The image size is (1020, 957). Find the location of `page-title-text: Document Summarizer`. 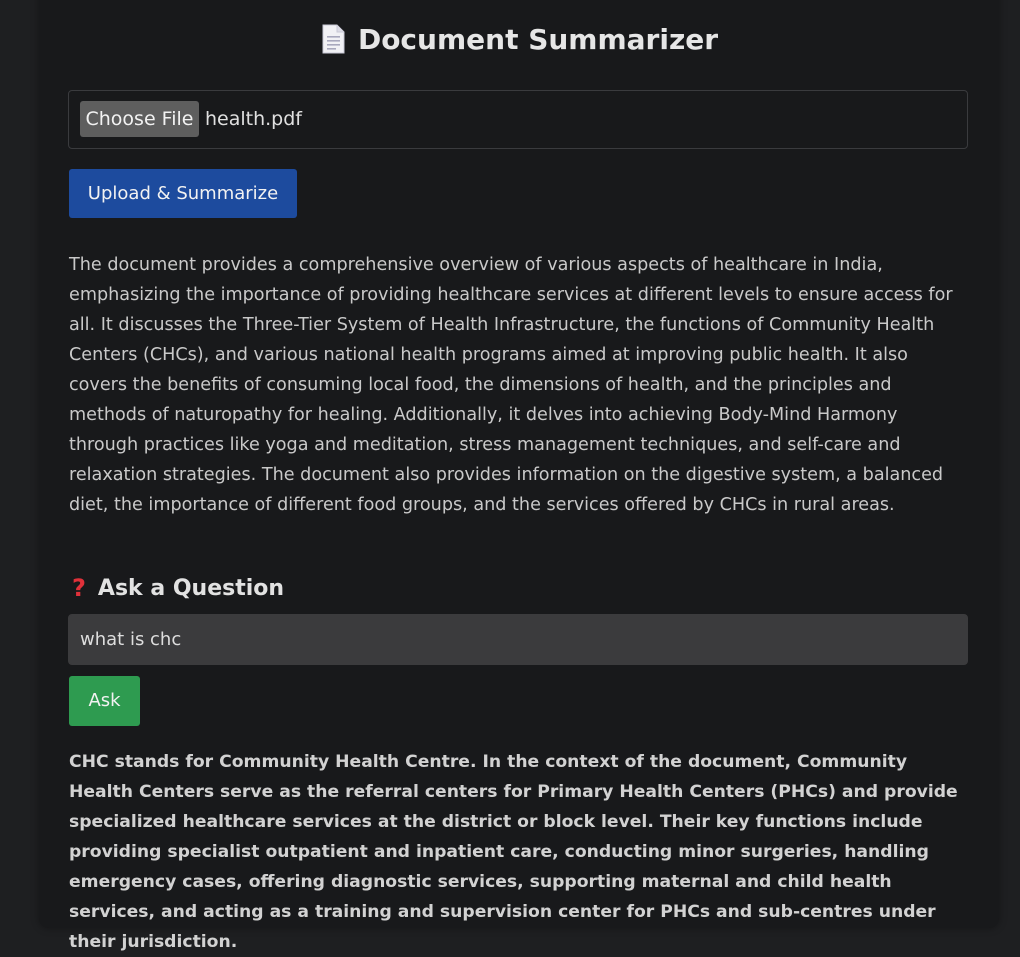

page-title-text: Document Summarizer is located at coordinates (538, 39).